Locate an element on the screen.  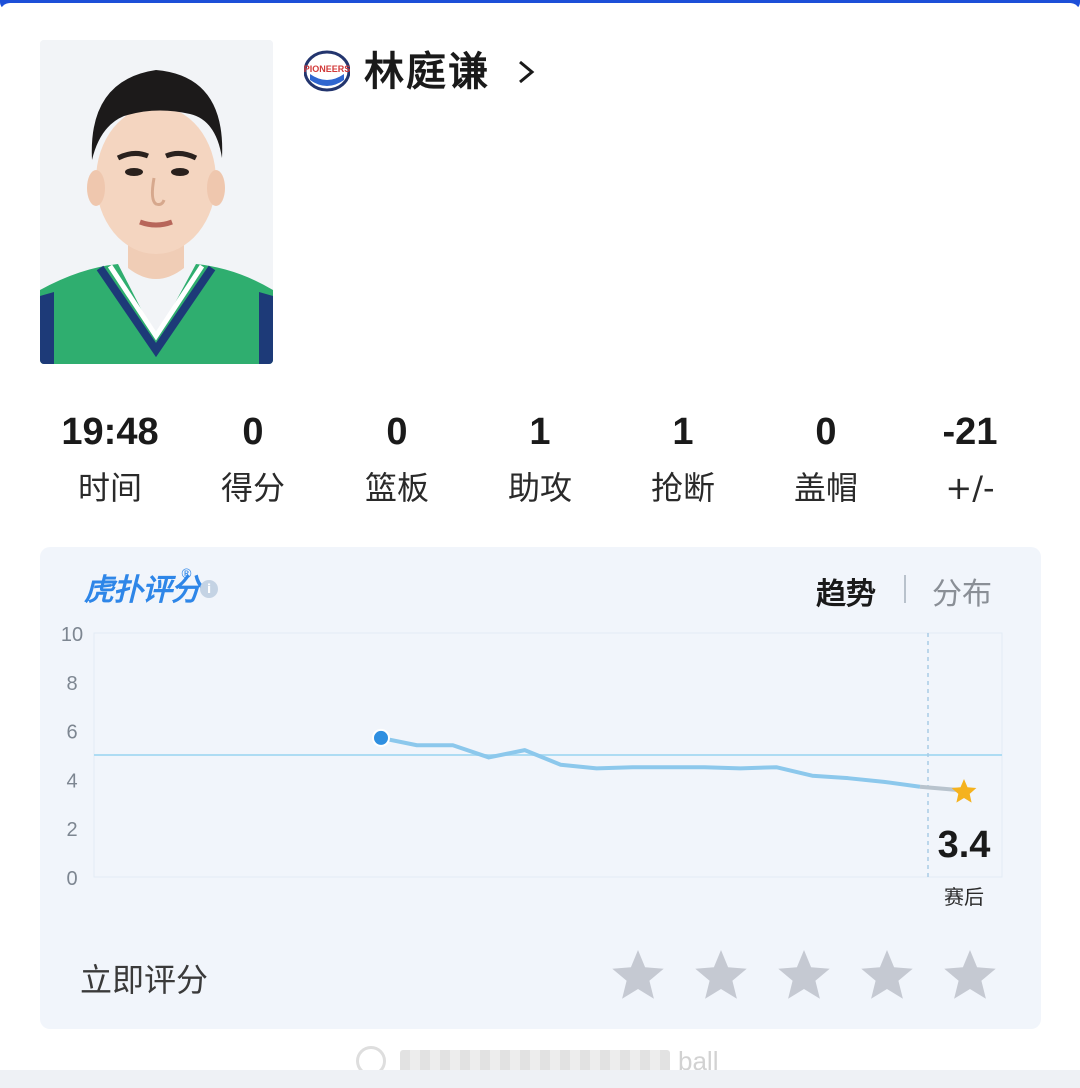
rating-trend-line is located at coordinates (650, 762).